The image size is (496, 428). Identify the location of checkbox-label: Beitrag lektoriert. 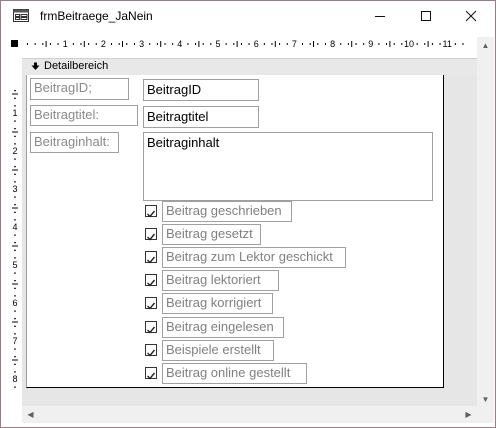
(220, 280).